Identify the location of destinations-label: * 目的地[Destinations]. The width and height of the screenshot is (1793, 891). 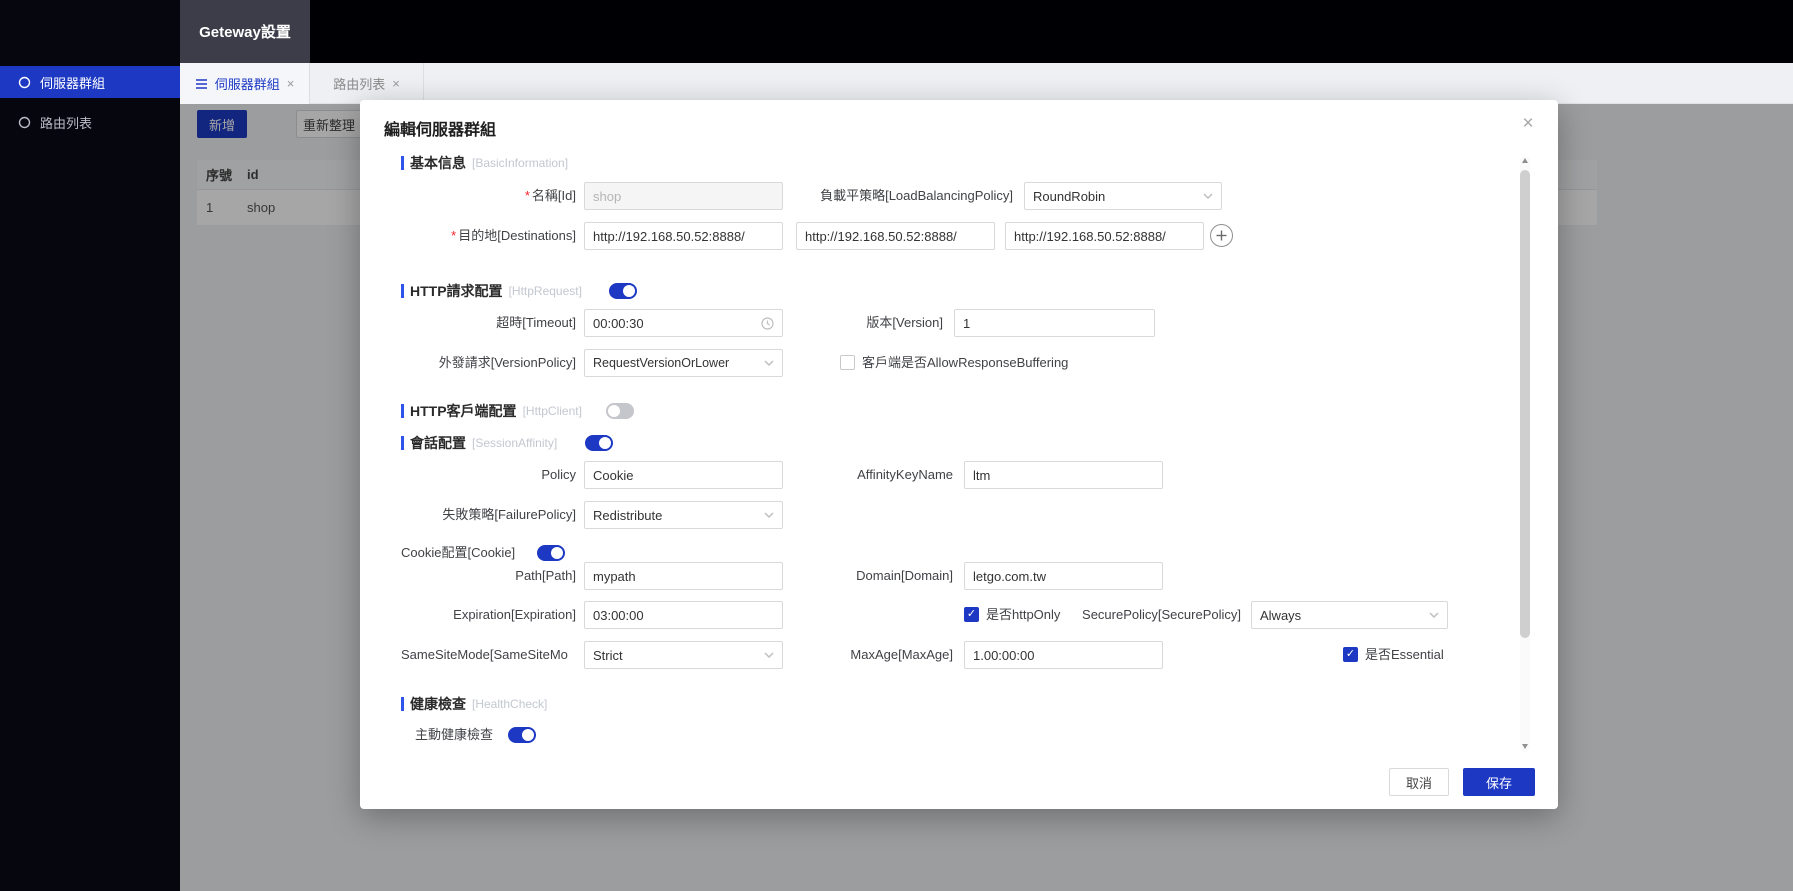
(513, 235).